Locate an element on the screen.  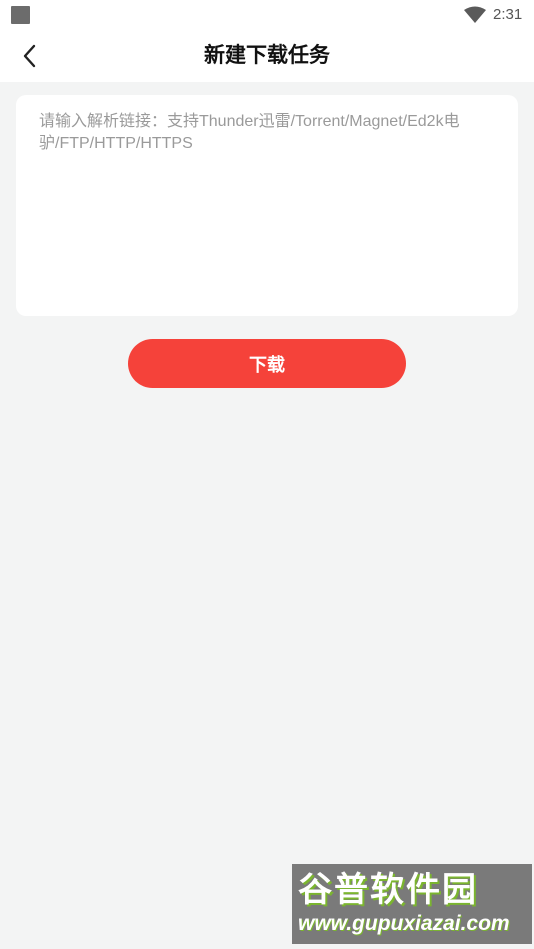
watermark-title: 谷普软件园 is located at coordinates (388, 890).